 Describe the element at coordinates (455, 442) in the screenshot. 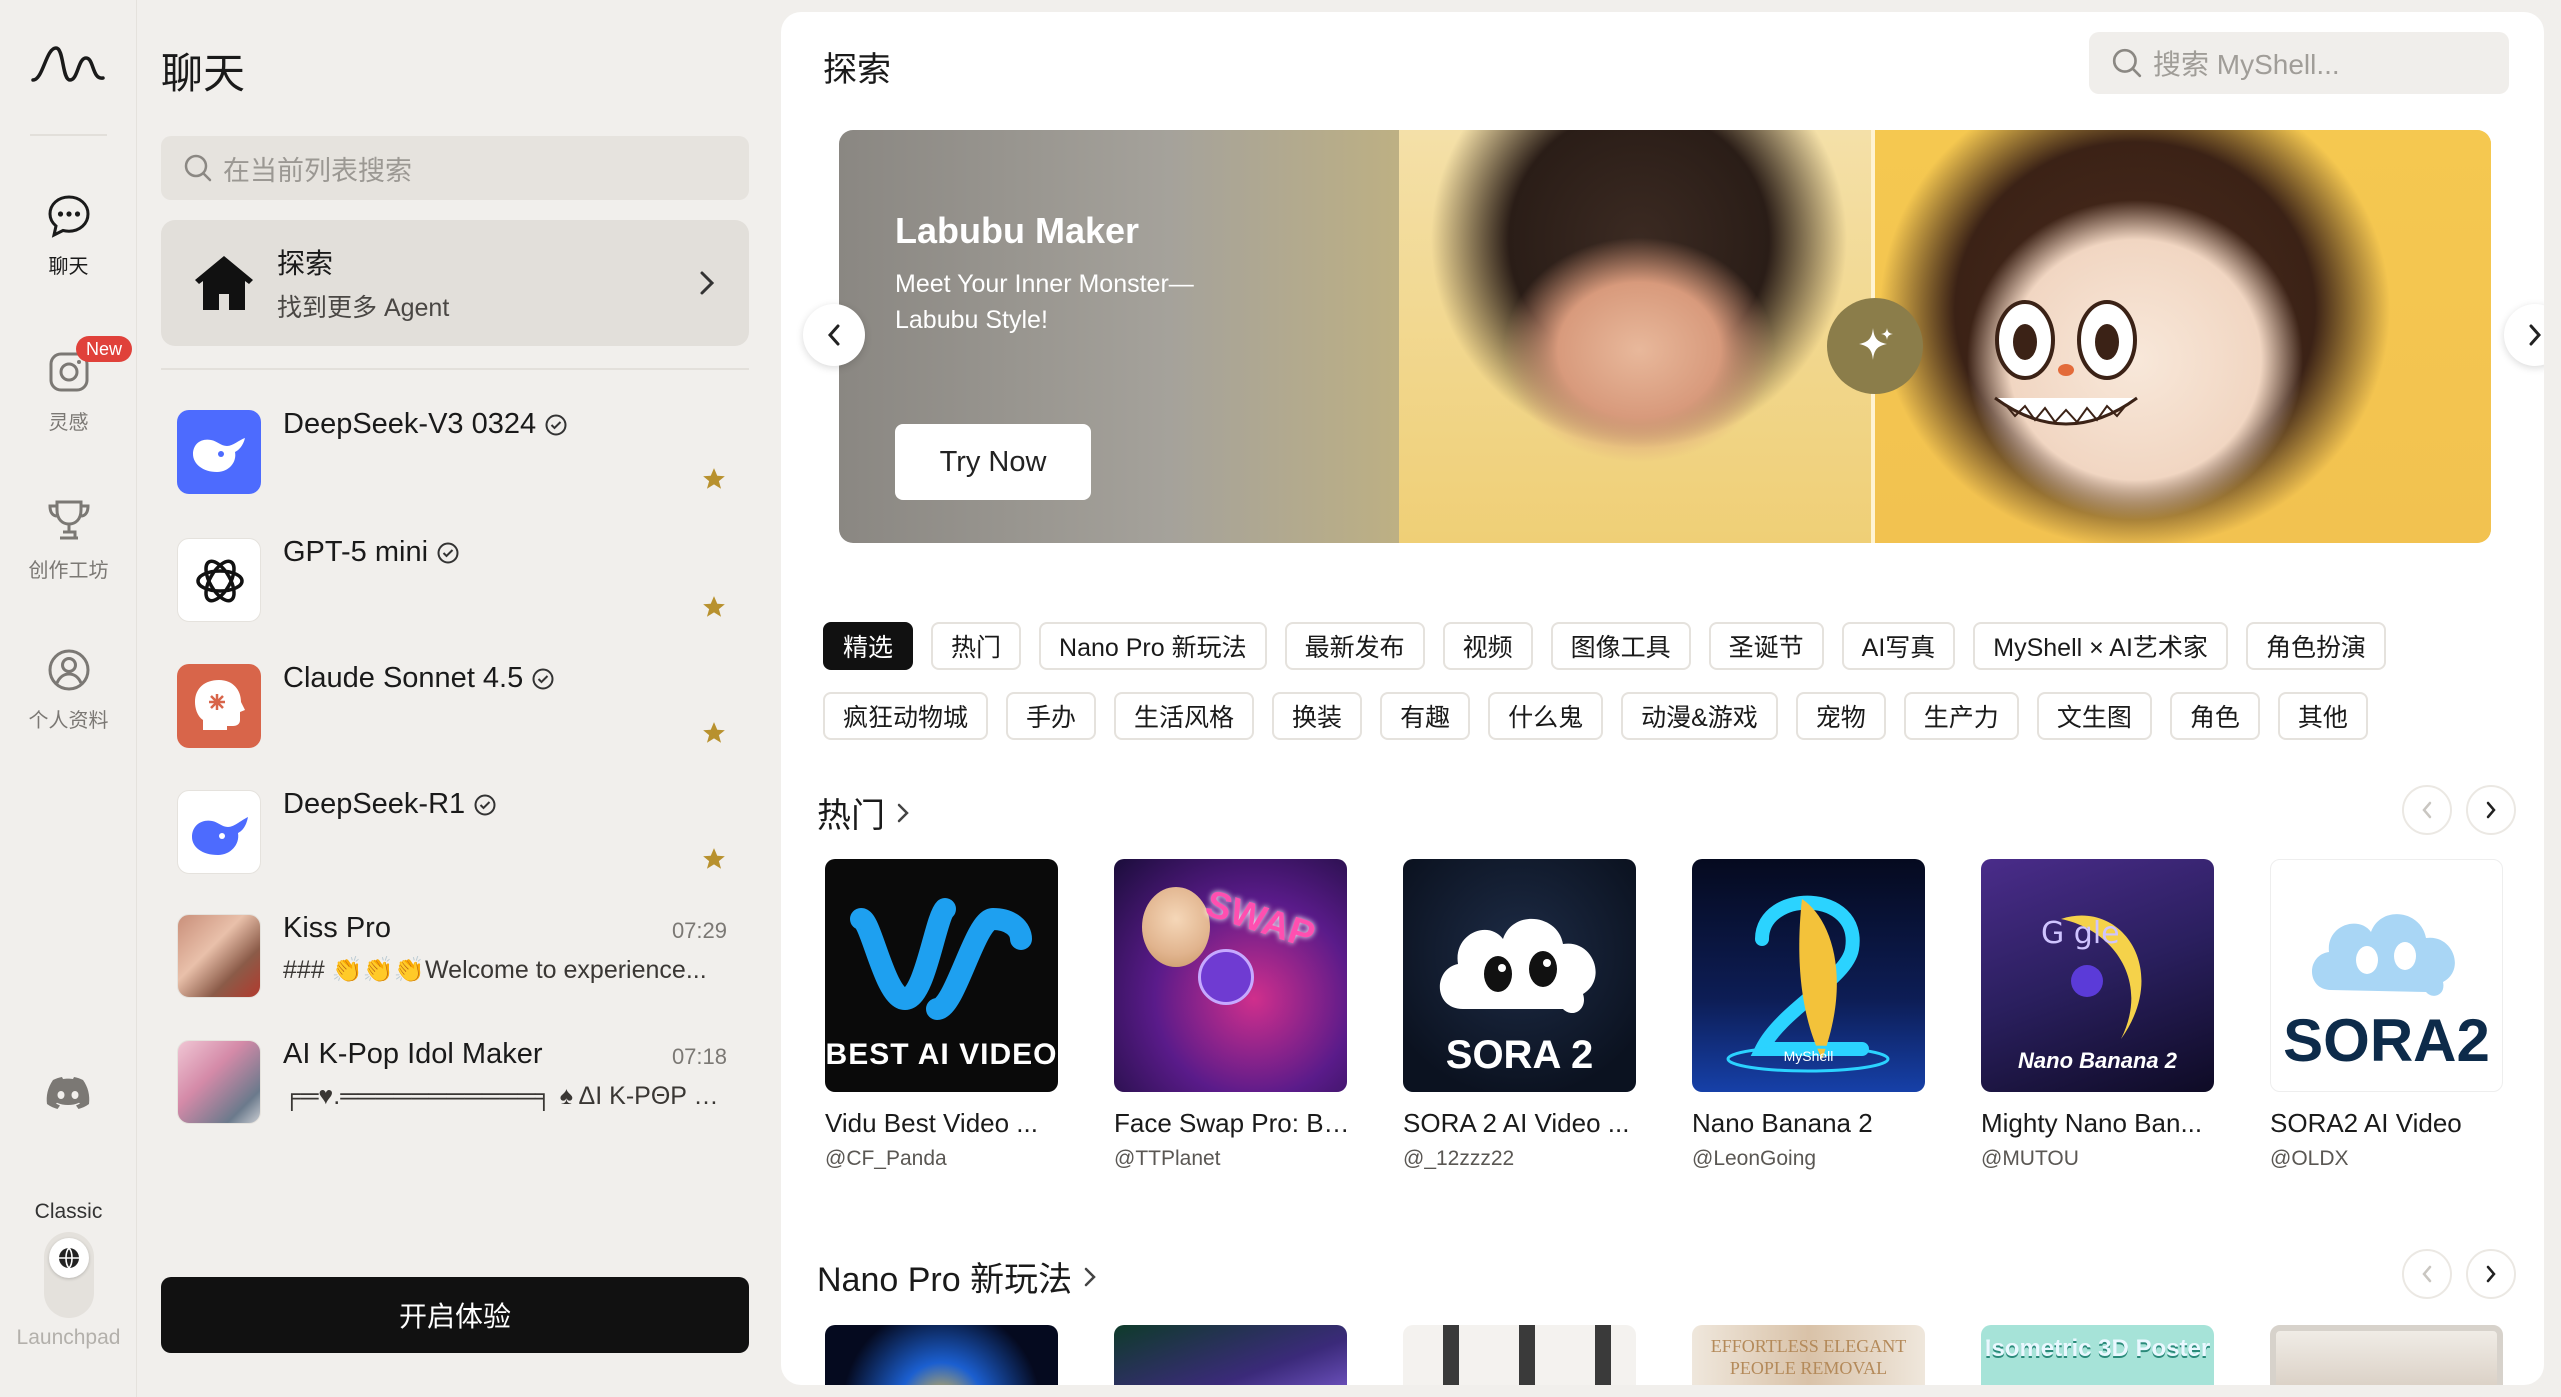

I see `chat-item: DeepSeek-V3 0324` at that location.